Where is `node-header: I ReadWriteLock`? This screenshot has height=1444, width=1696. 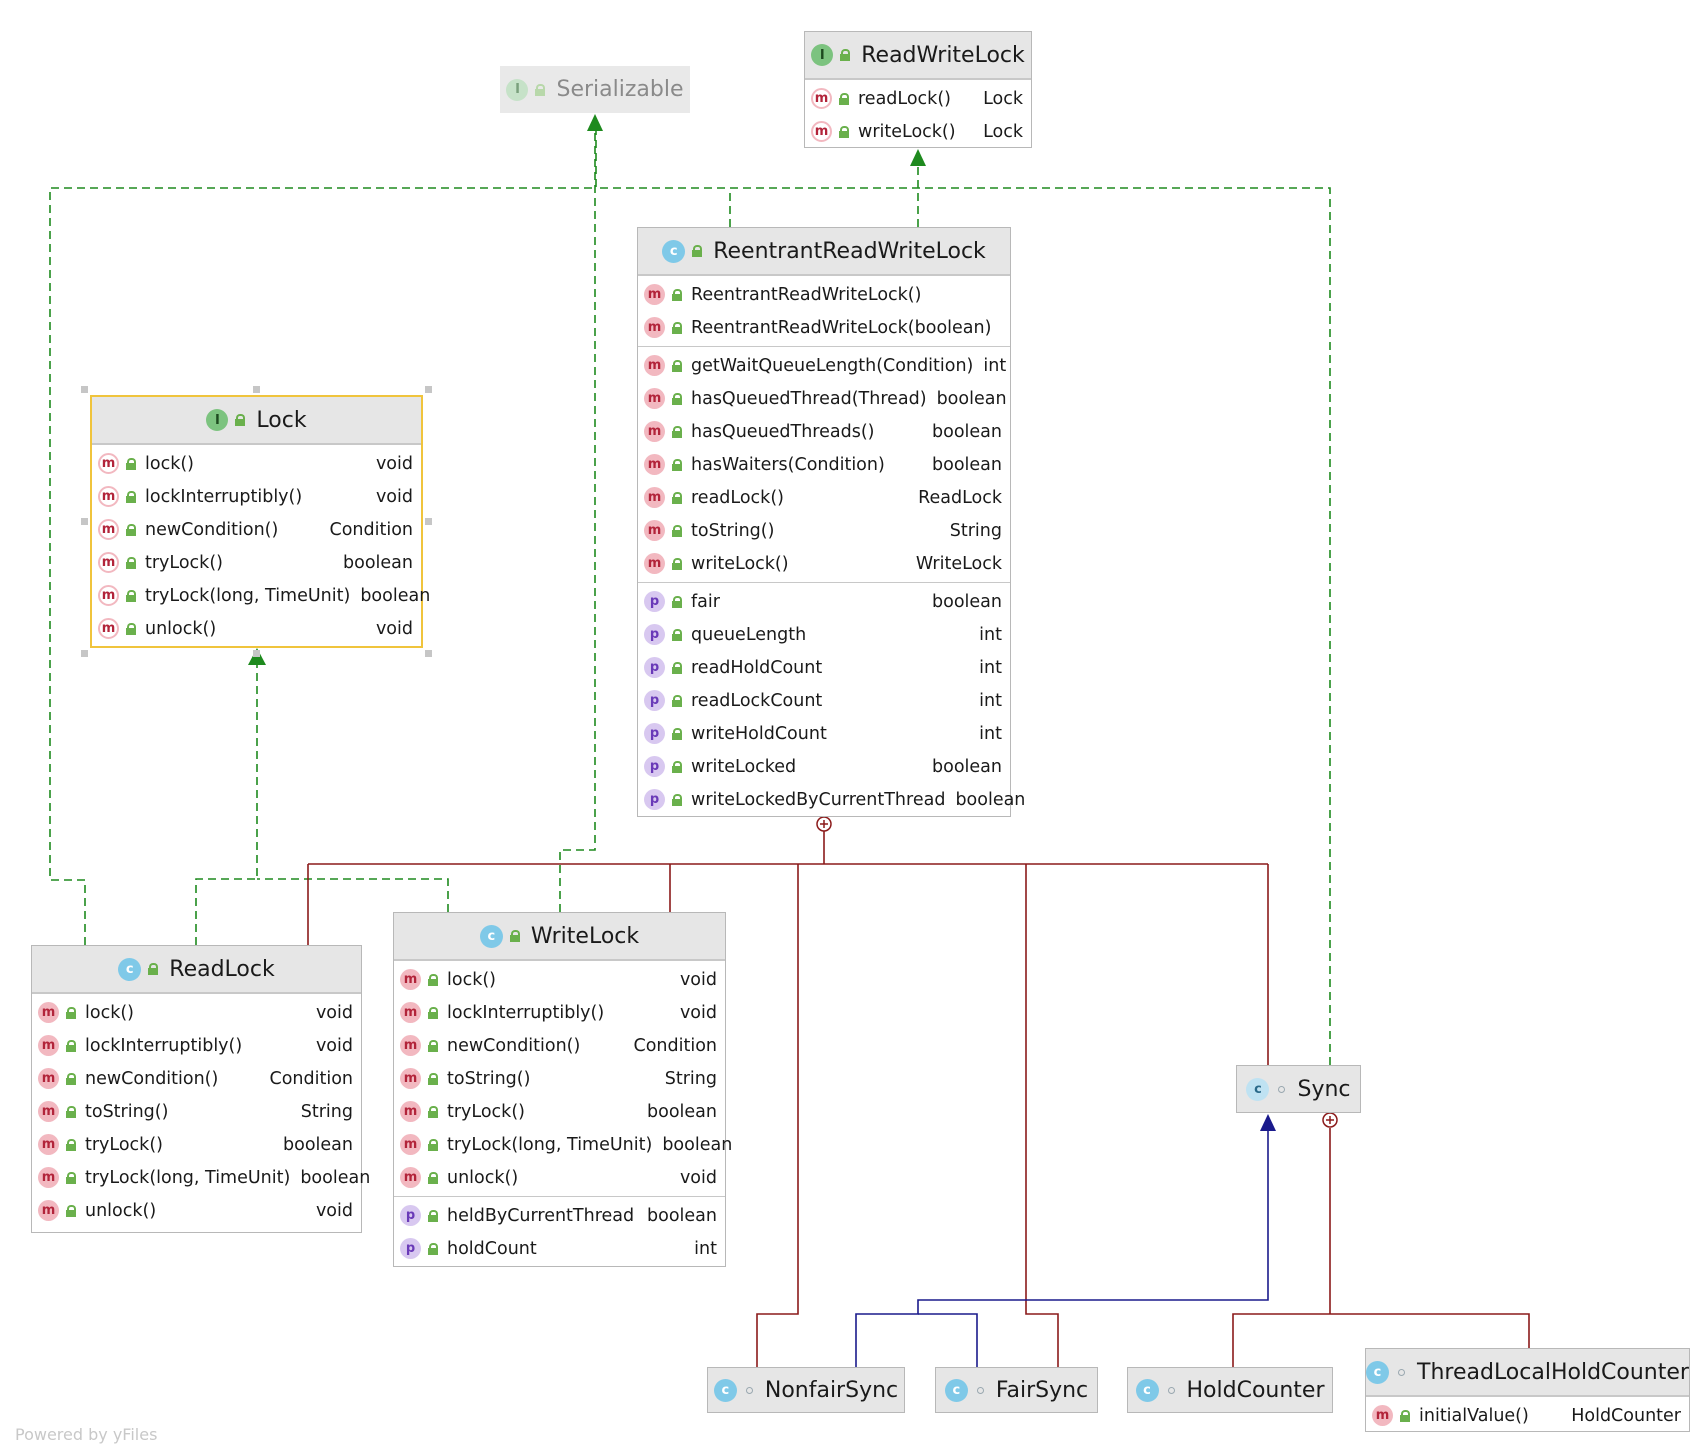
node-header: I ReadWriteLock is located at coordinates (918, 55).